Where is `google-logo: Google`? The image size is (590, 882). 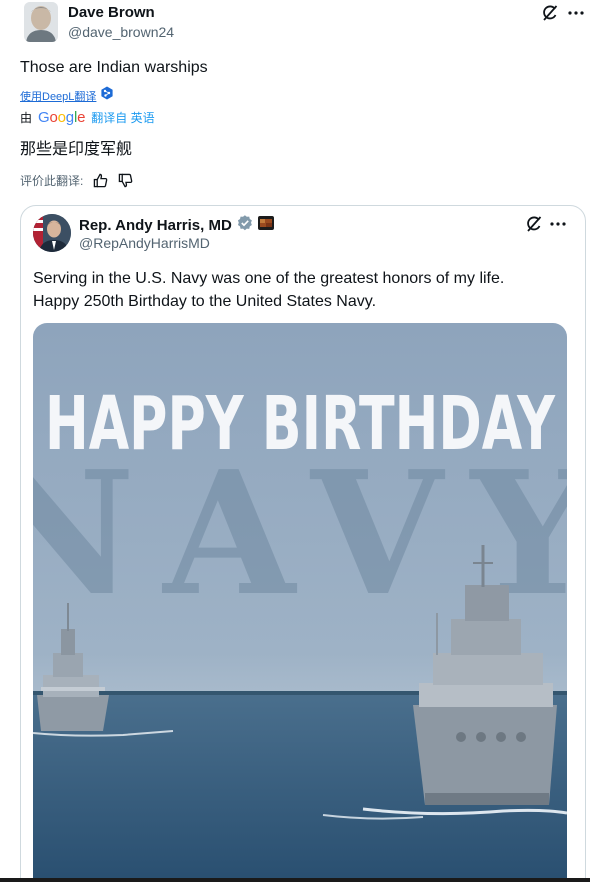
google-logo: Google is located at coordinates (62, 117).